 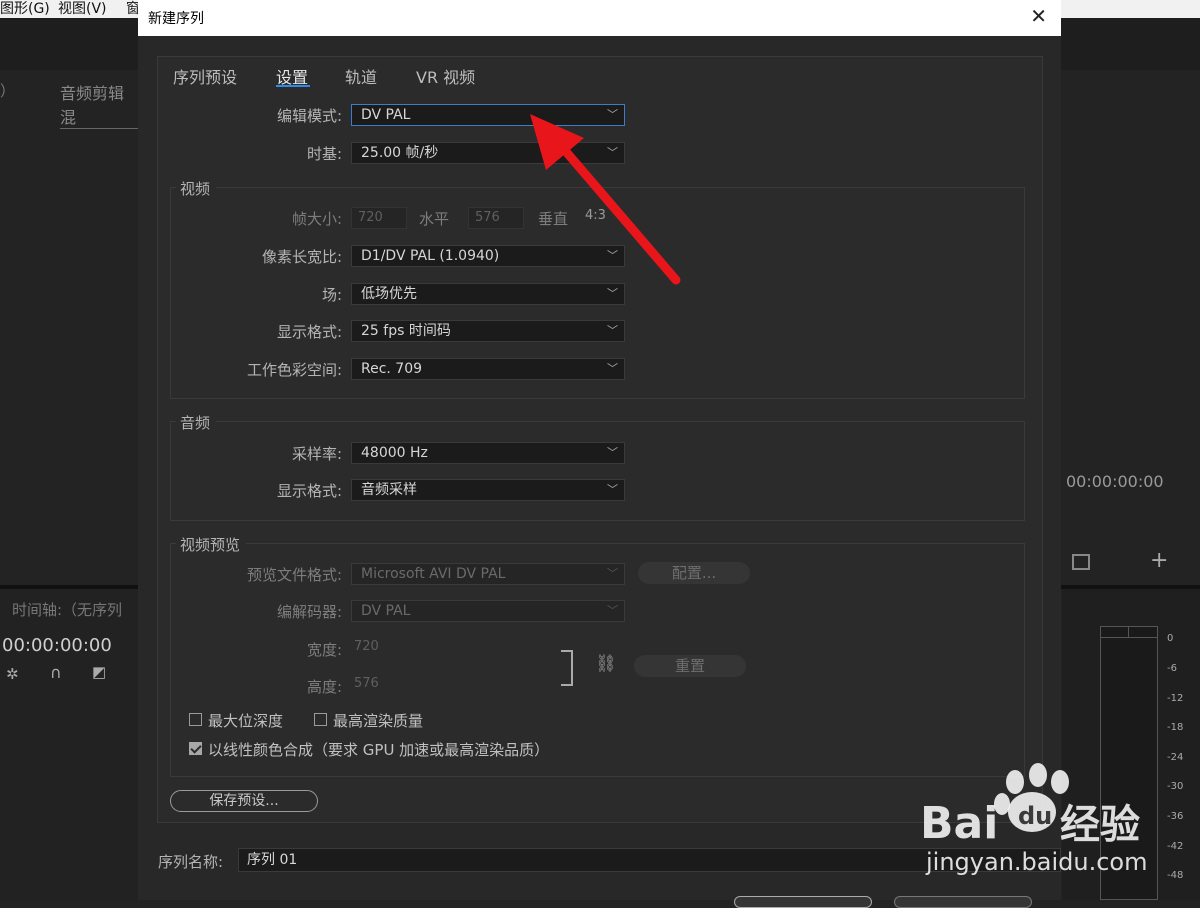 I want to click on close-icon: ✕, so click(x=1038, y=16).